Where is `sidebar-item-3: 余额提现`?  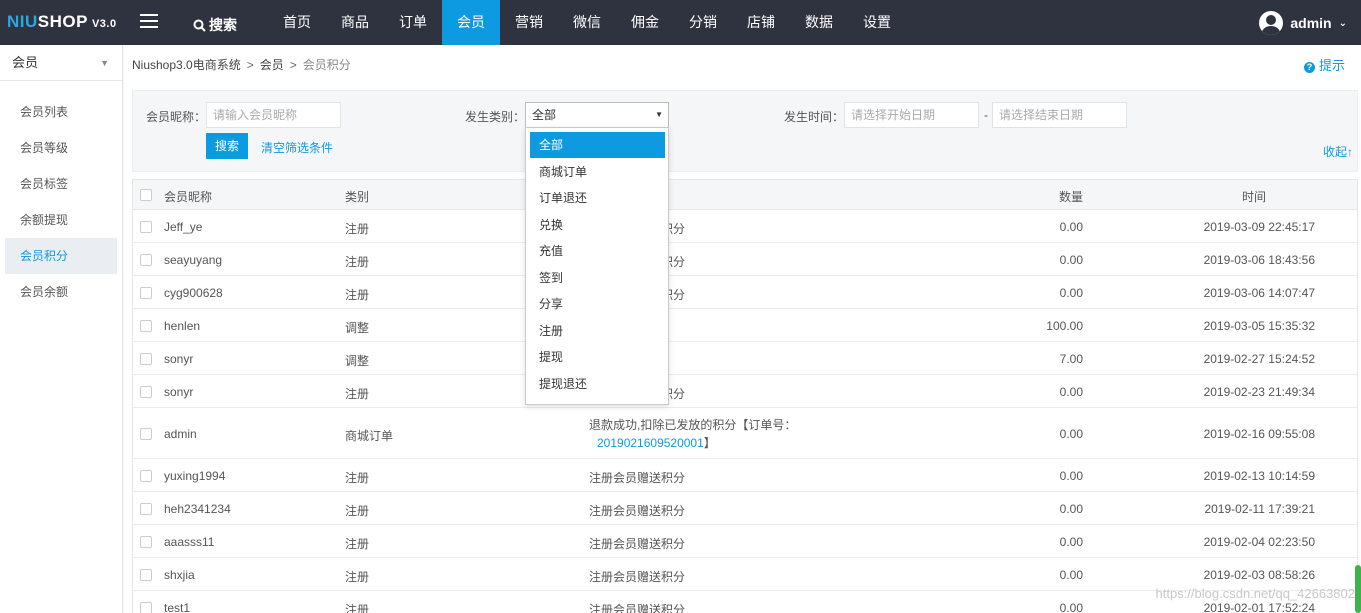 sidebar-item-3: 余额提现 is located at coordinates (61, 220).